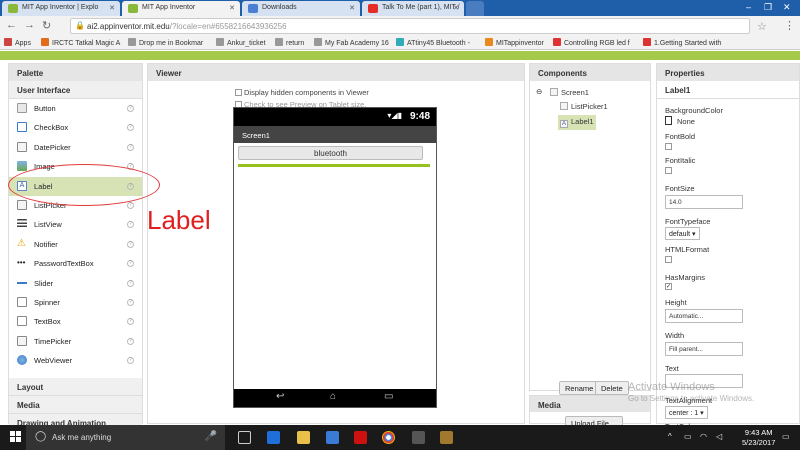  Describe the element at coordinates (762, 26) in the screenshot. I see `bookmark-star-icon: ☆` at that location.